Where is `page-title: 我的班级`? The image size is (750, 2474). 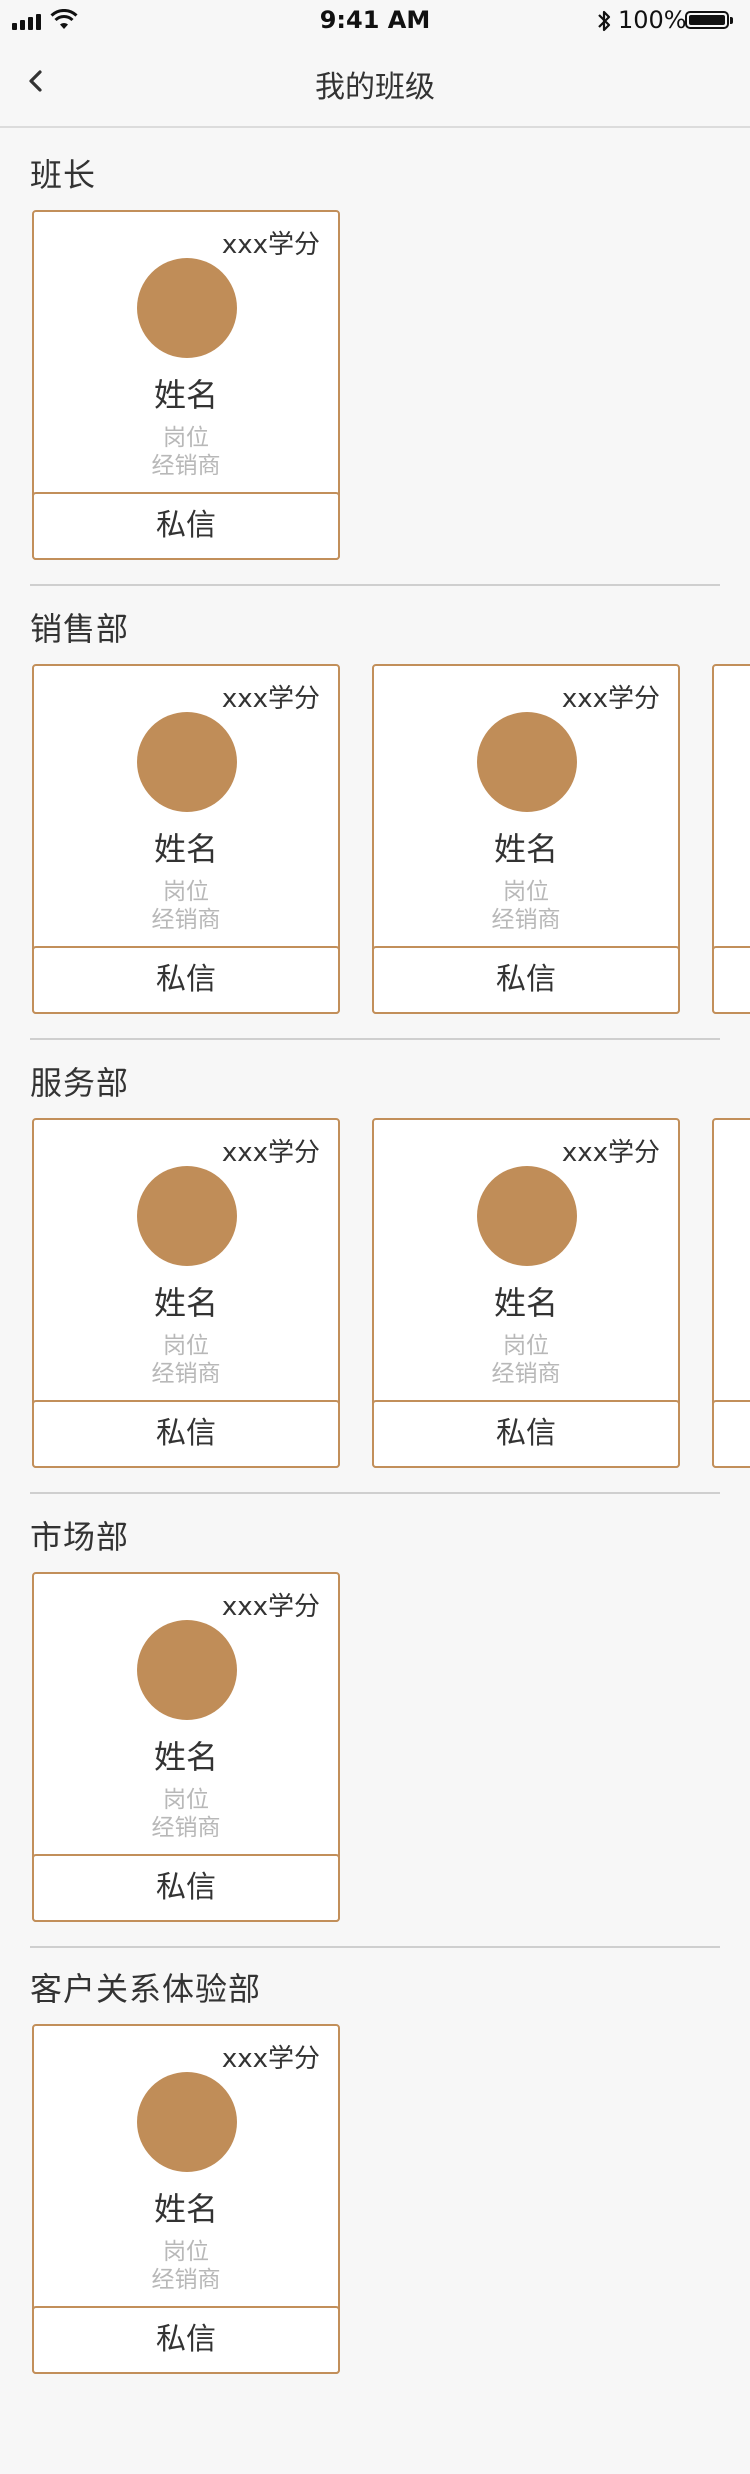 page-title: 我的班级 is located at coordinates (375, 87).